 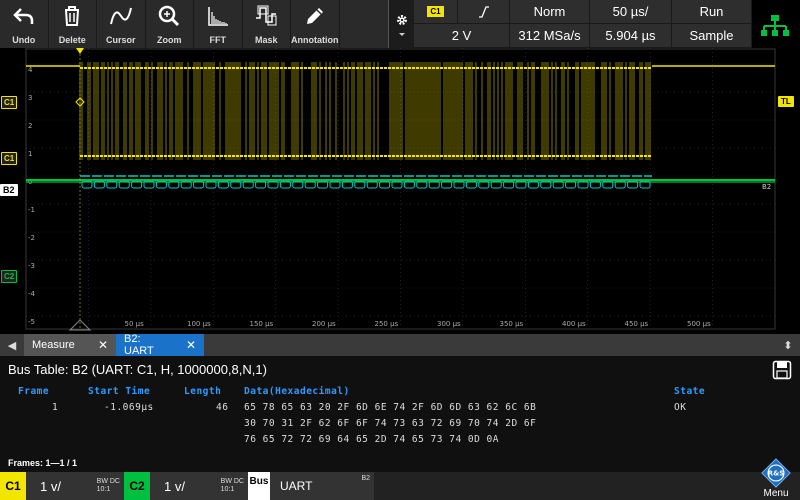 What do you see at coordinates (72, 40) in the screenshot?
I see `delete-label: Delete` at bounding box center [72, 40].